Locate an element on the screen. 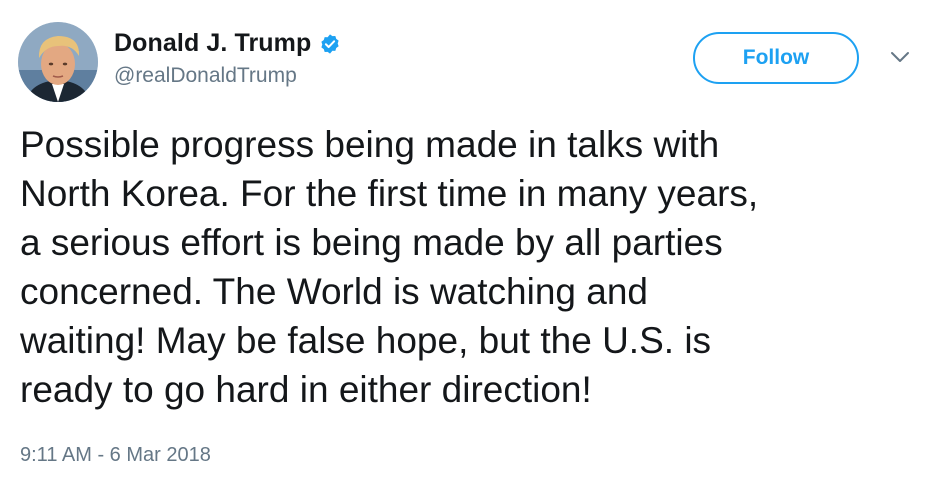 Image resolution: width=944 pixels, height=486 pixels. avatar-image is located at coordinates (58, 62).